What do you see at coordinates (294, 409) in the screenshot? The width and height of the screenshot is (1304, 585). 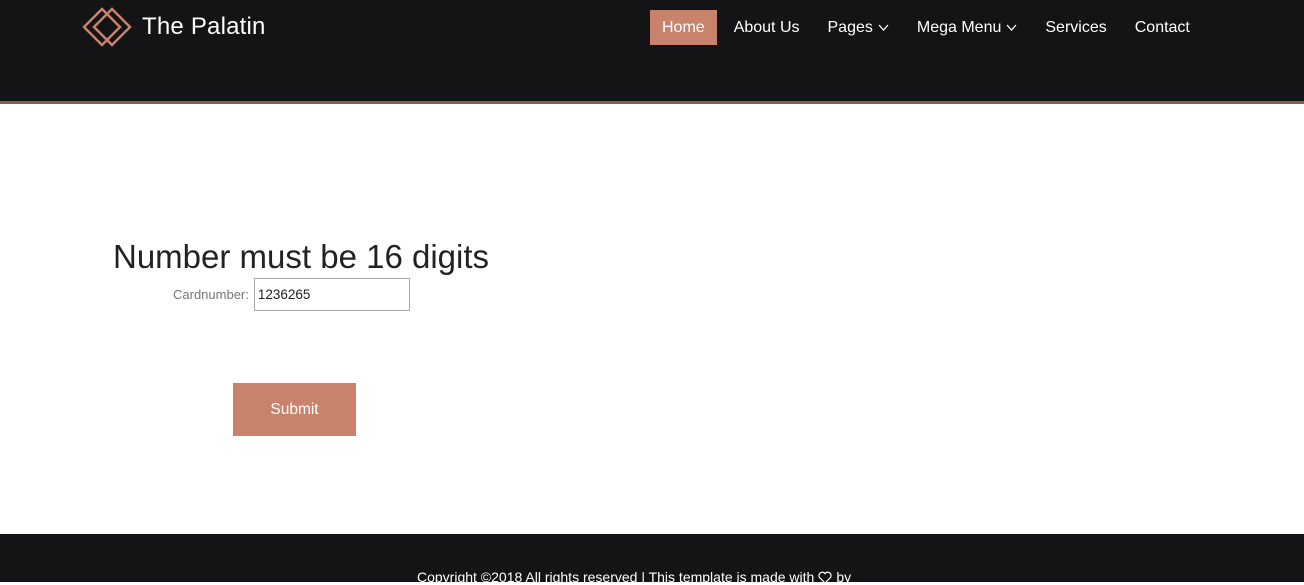 I see `submit-button: Submit` at bounding box center [294, 409].